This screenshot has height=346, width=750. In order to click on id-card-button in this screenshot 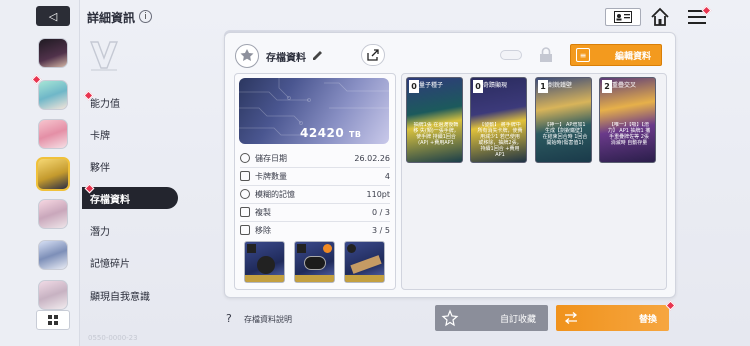, I will do `click(623, 17)`.